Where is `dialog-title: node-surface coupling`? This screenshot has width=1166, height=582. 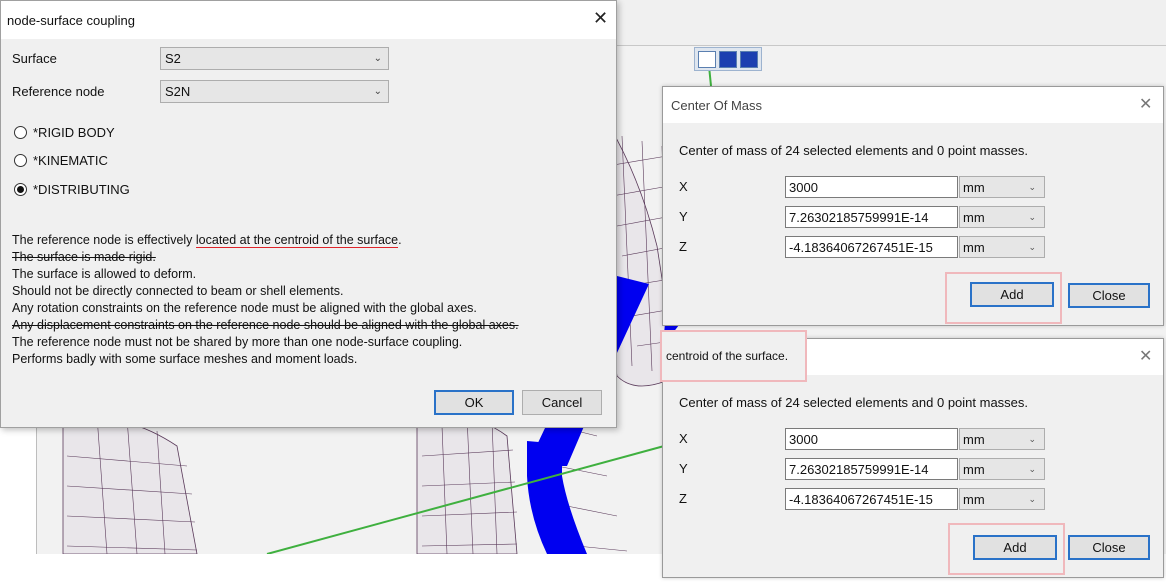 dialog-title: node-surface coupling is located at coordinates (71, 20).